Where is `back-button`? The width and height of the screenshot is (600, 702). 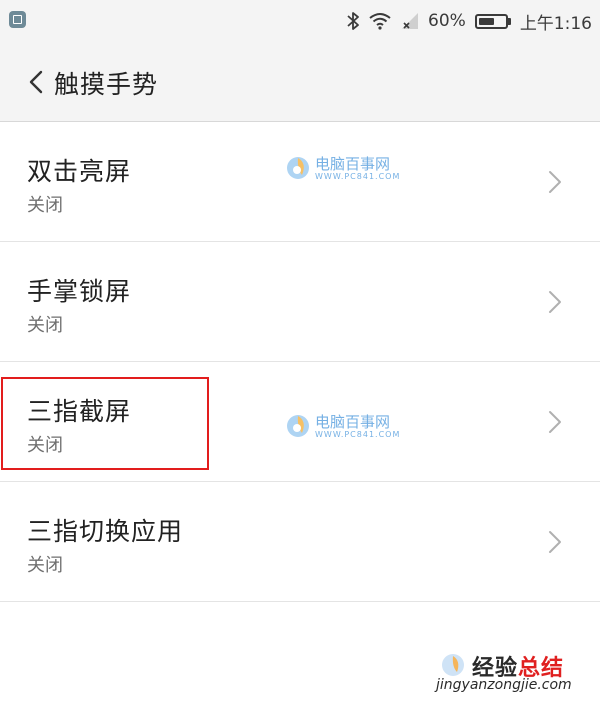
back-button is located at coordinates (36, 82).